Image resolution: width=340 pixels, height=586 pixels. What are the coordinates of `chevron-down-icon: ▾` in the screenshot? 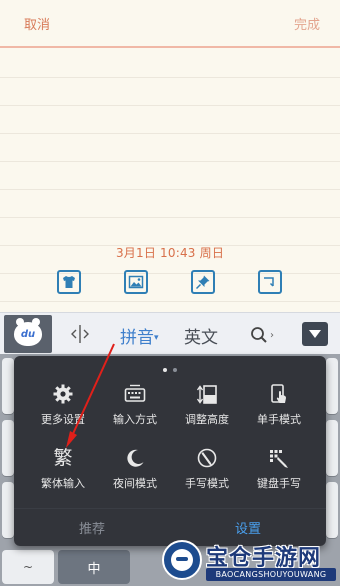 It's located at (156, 338).